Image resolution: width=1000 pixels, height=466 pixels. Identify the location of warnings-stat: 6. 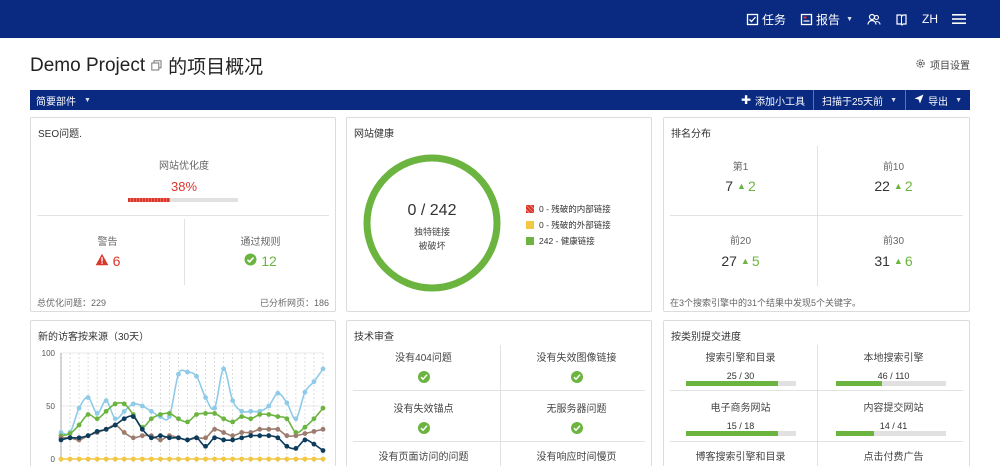
(107, 261).